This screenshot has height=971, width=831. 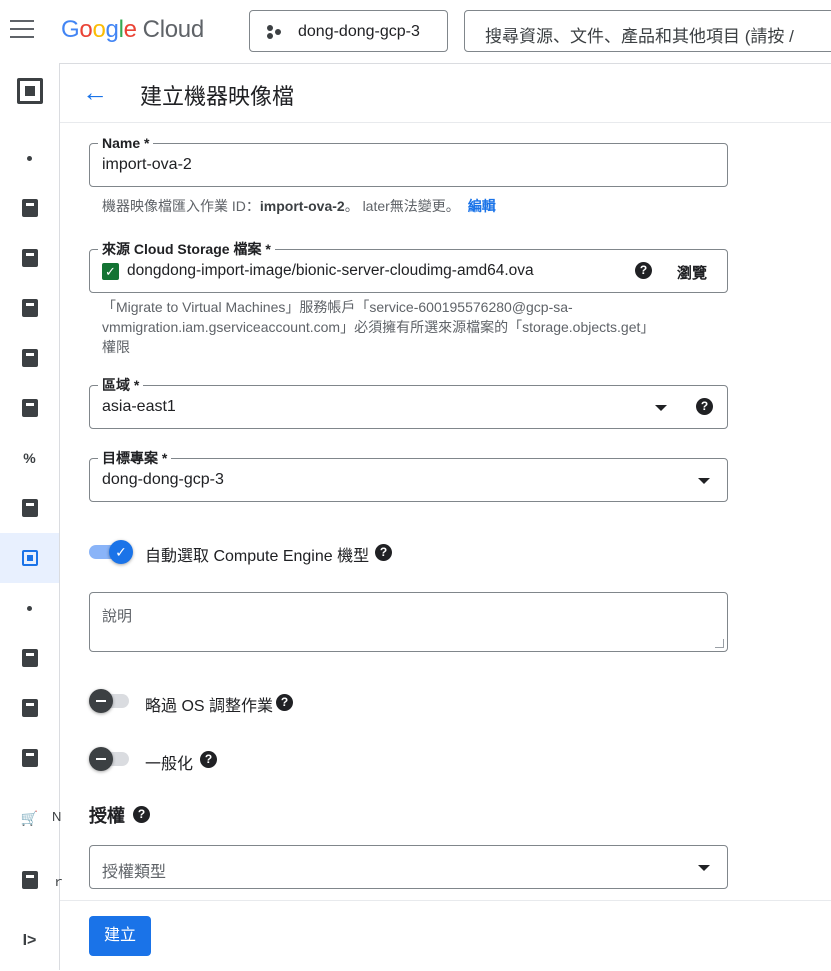 I want to click on sole-tenant-icon, so click(x=29, y=308).